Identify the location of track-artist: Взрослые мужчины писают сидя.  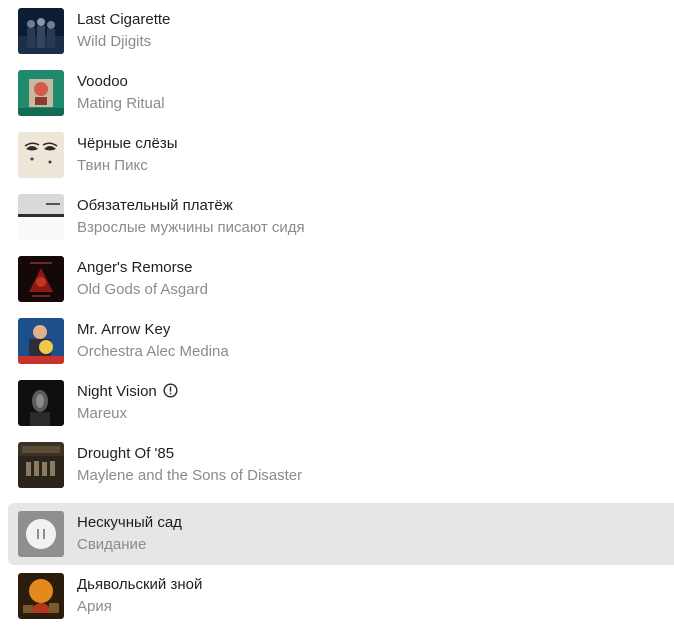
(191, 228).